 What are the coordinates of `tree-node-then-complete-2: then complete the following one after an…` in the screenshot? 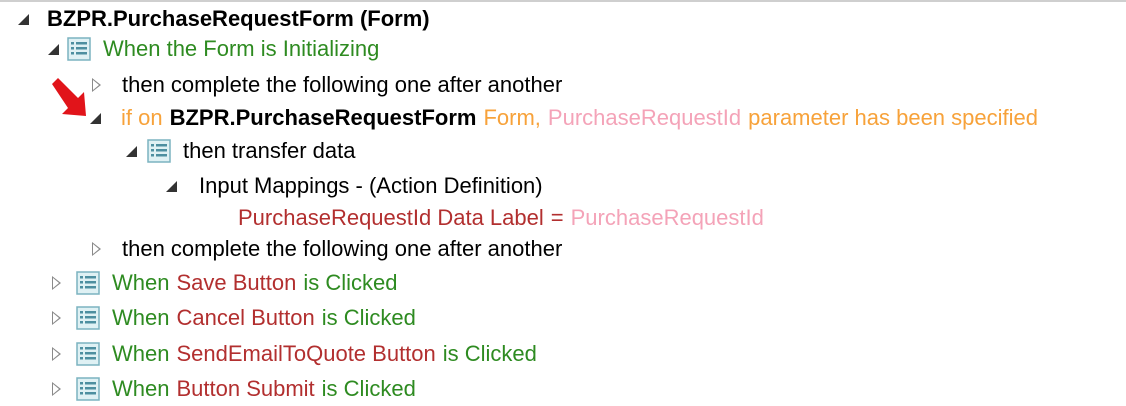 It's located at (327, 249).